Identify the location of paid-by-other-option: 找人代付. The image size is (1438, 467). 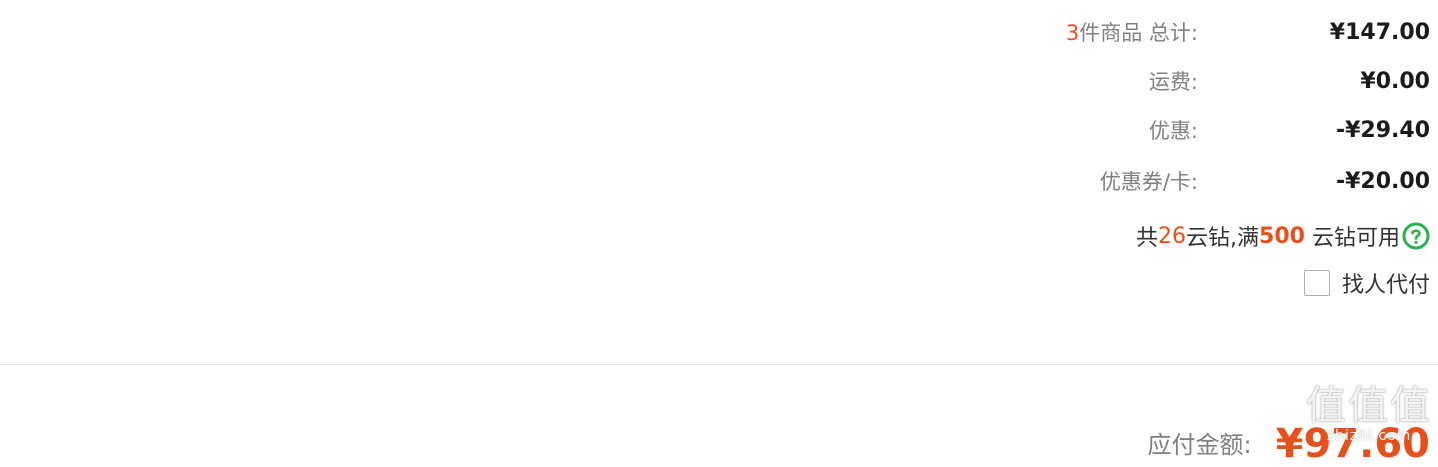
(1366, 283).